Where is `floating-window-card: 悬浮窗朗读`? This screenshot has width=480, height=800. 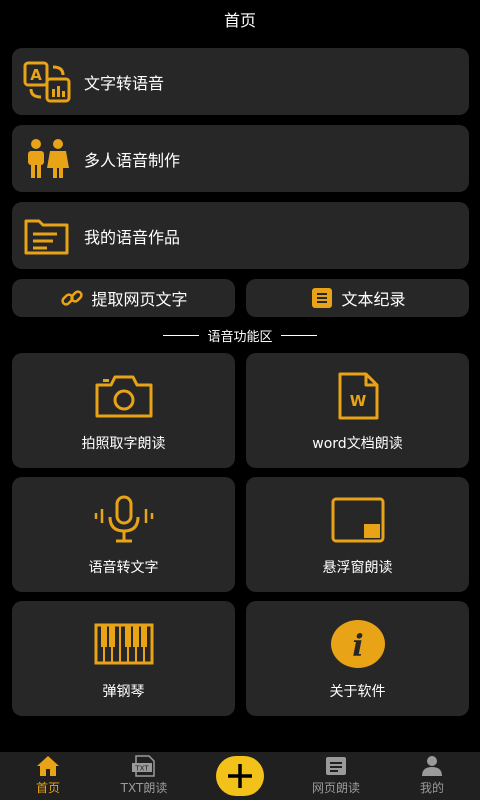 floating-window-card: 悬浮窗朗读 is located at coordinates (357, 534).